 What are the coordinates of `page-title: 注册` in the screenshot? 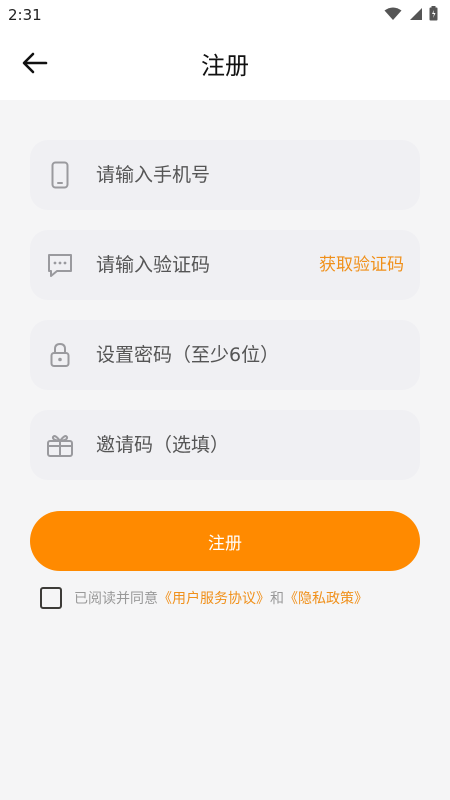 It's located at (225, 66).